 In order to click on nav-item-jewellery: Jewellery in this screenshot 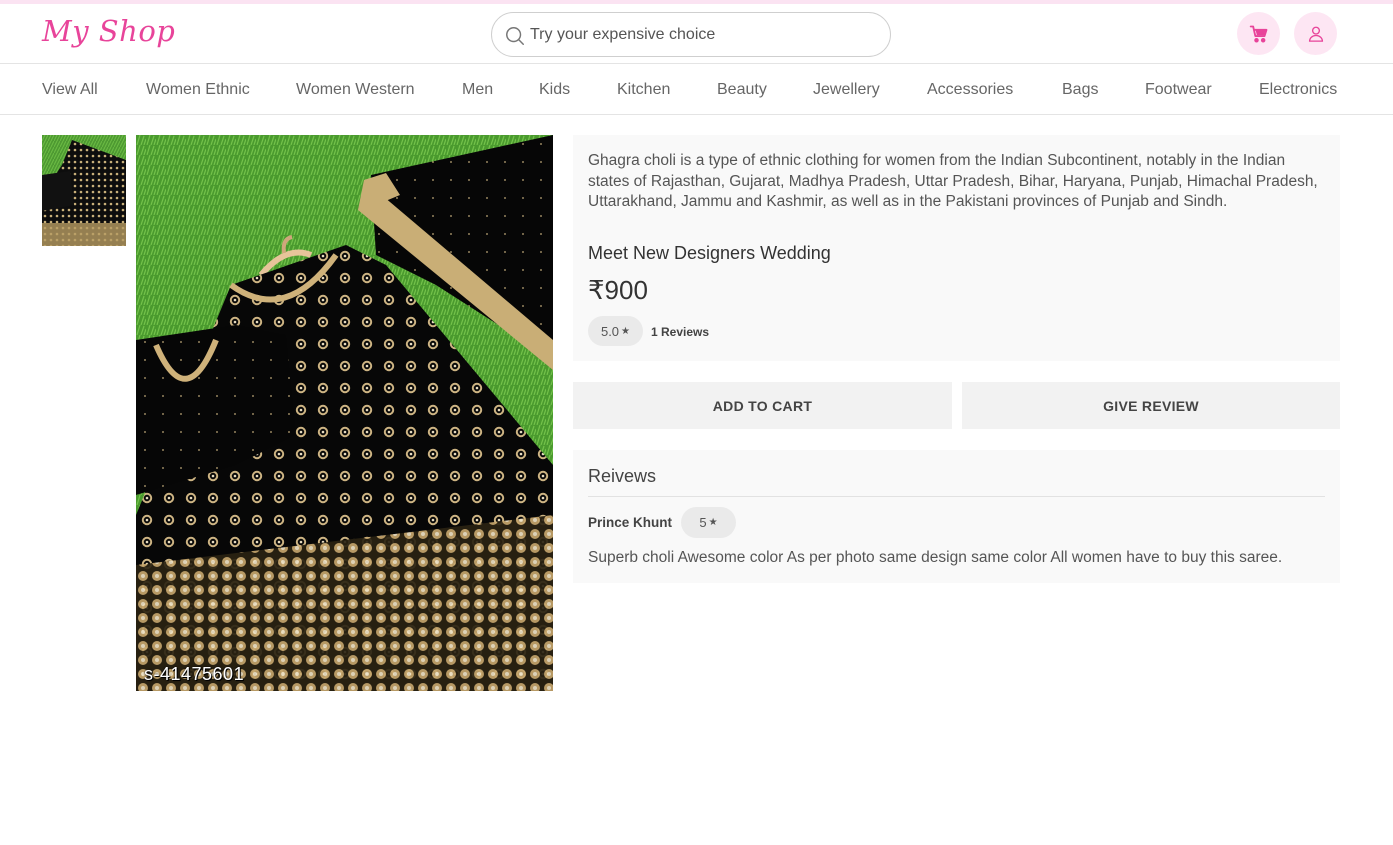, I will do `click(846, 90)`.